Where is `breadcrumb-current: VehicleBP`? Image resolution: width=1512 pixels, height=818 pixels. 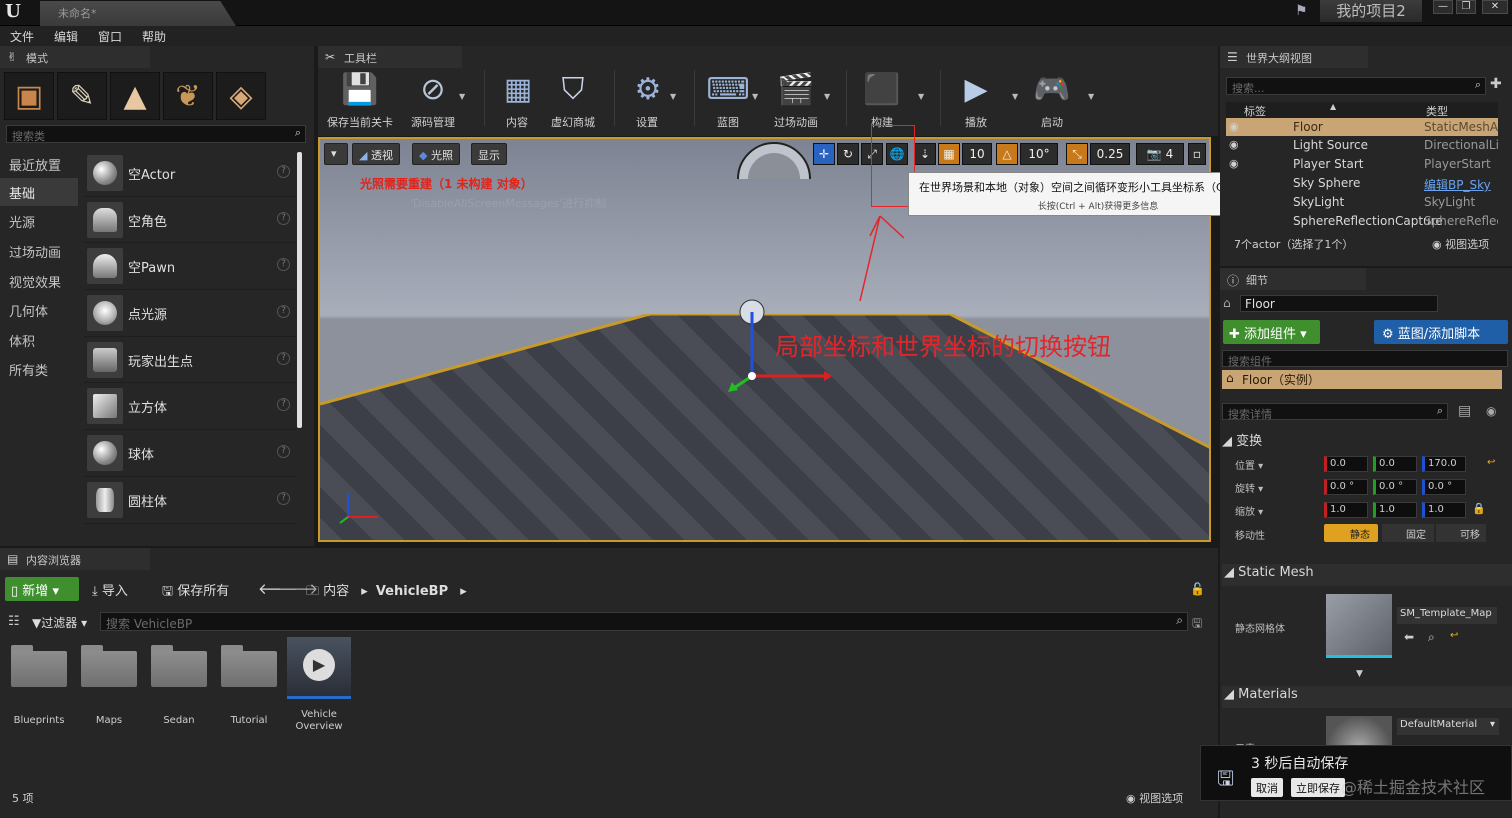 breadcrumb-current: VehicleBP is located at coordinates (412, 591).